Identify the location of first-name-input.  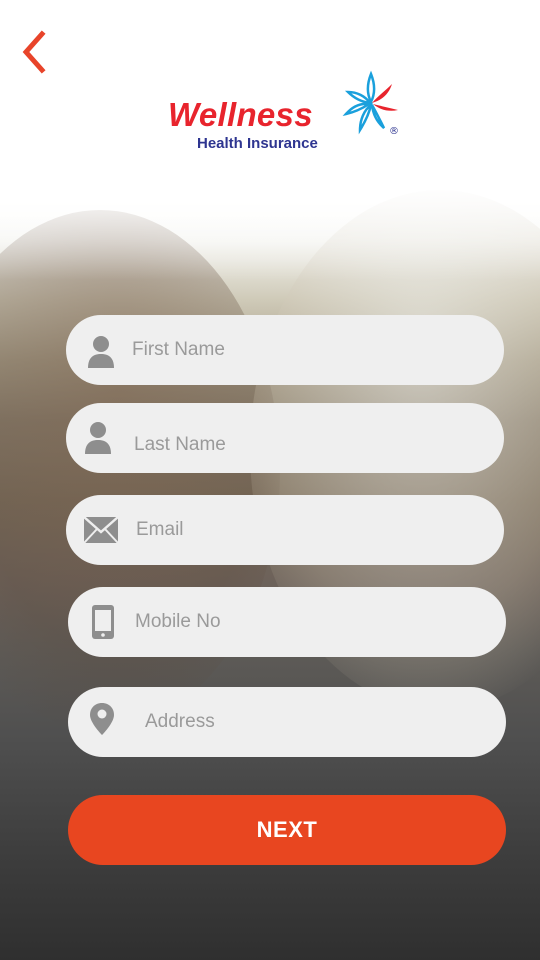
(282, 350).